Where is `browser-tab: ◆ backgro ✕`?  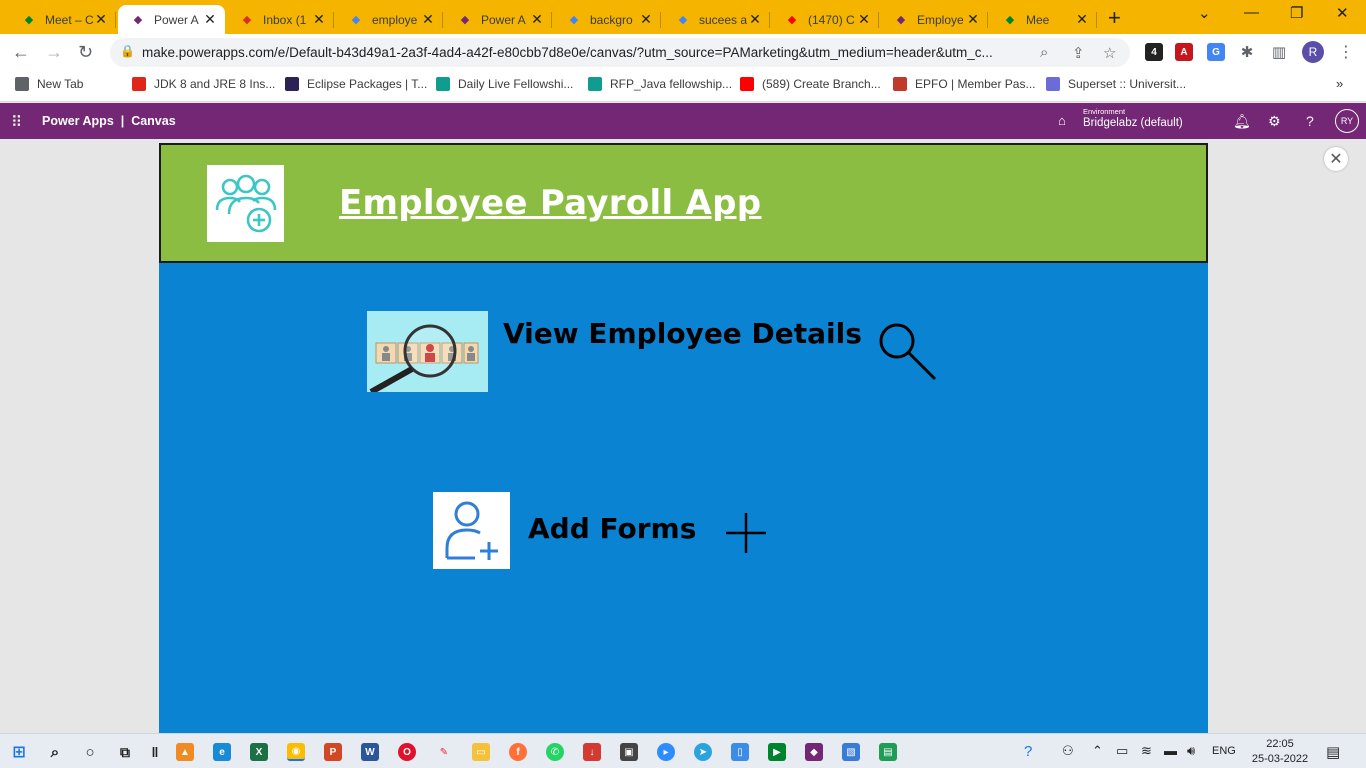
browser-tab: ◆ backgro ✕ is located at coordinates (607, 19).